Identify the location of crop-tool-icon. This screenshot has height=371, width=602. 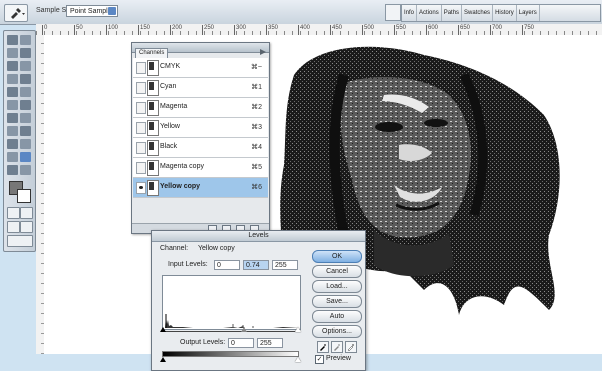
(12, 66).